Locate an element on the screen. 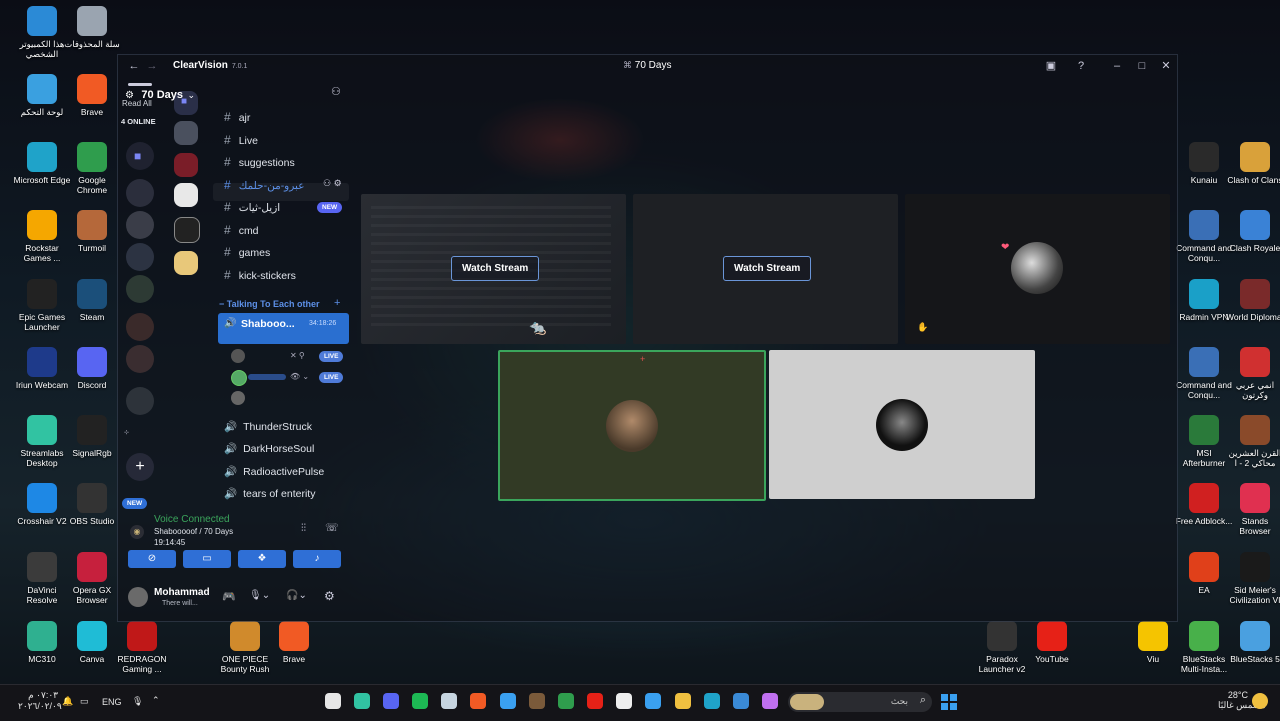 The image size is (1280, 721). spotify-icon is located at coordinates (420, 701).